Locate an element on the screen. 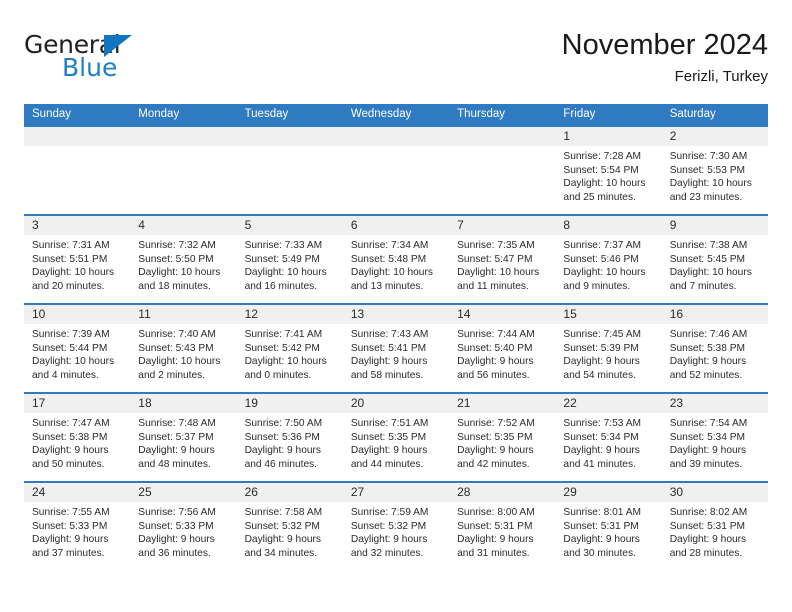  sunrise-text: Sunrise: 7:44 AM is located at coordinates (496, 334).